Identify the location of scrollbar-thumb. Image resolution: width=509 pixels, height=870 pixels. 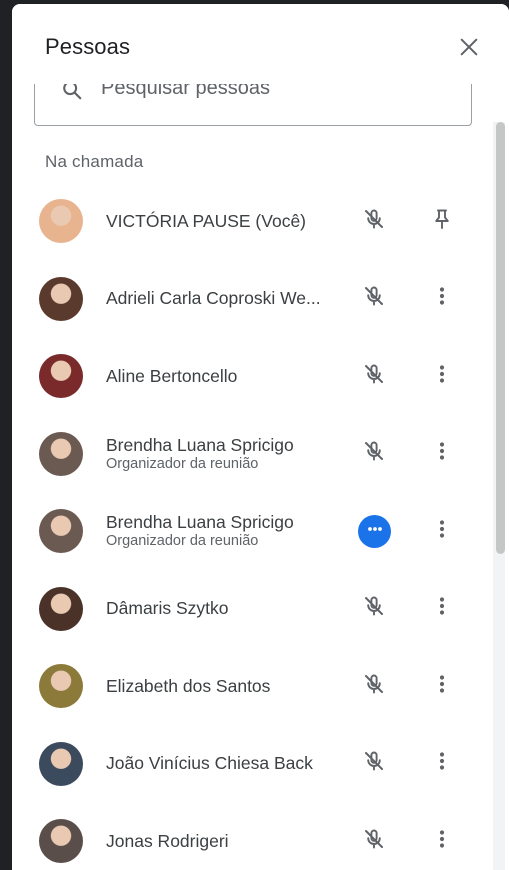
(500, 338).